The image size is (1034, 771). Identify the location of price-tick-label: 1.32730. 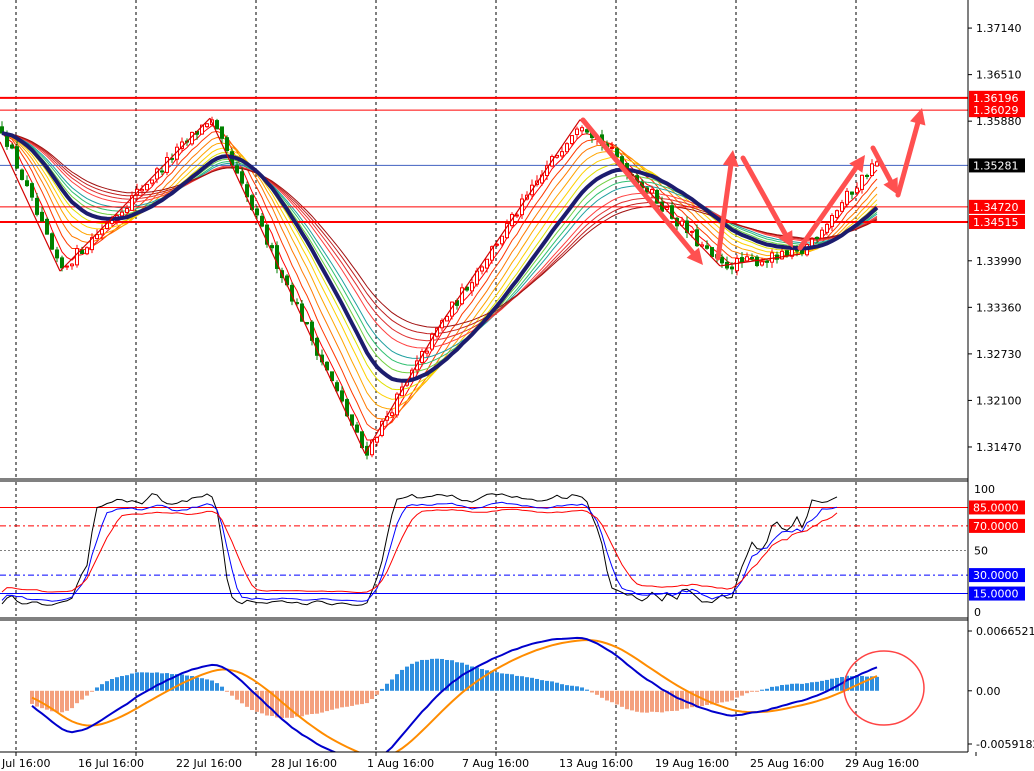
(999, 354).